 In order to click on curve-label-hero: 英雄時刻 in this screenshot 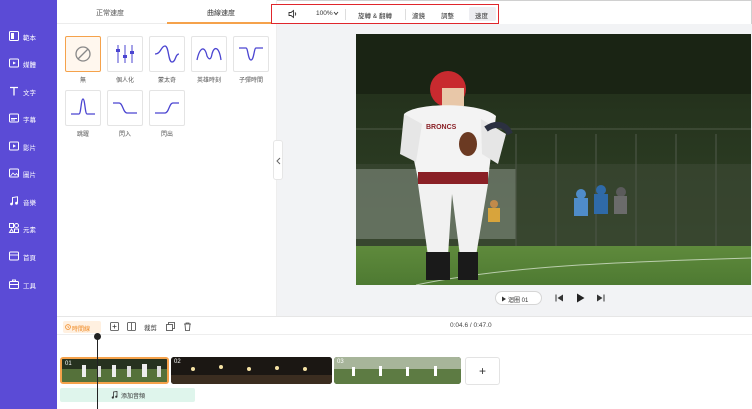, I will do `click(208, 81)`.